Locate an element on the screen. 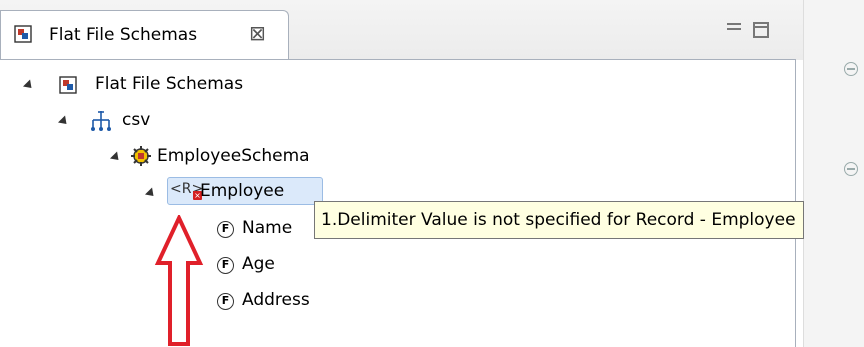 This screenshot has height=347, width=864. tree-node-label: EmployeeSchema is located at coordinates (233, 156).